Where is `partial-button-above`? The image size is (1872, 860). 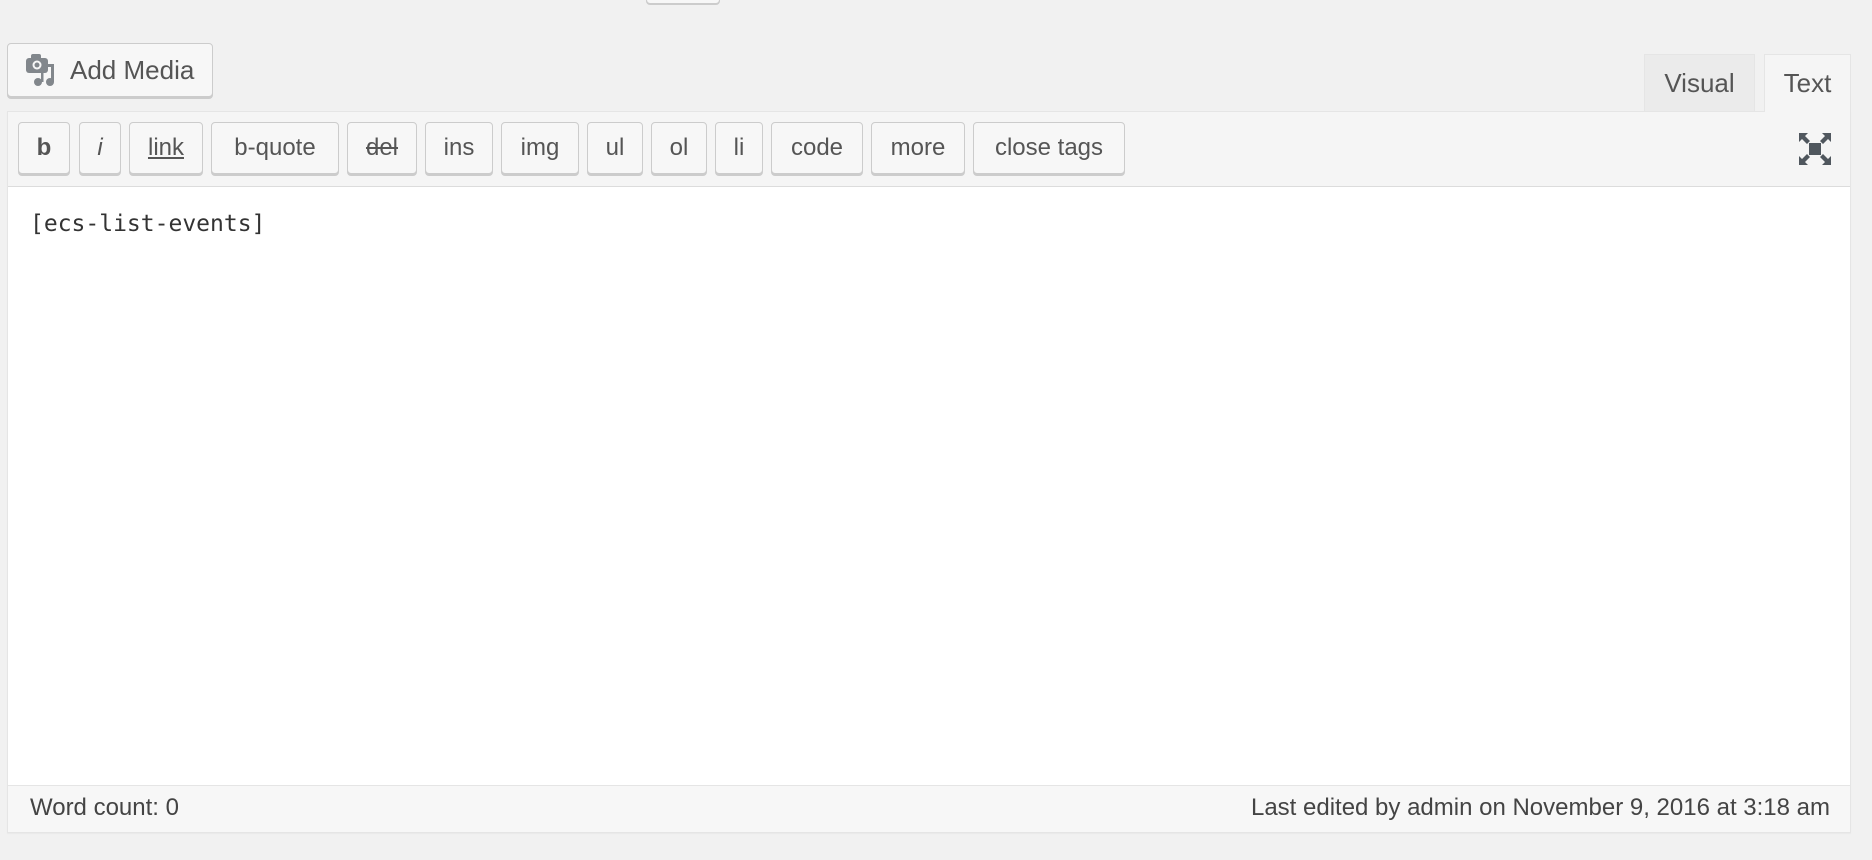 partial-button-above is located at coordinates (683, 2).